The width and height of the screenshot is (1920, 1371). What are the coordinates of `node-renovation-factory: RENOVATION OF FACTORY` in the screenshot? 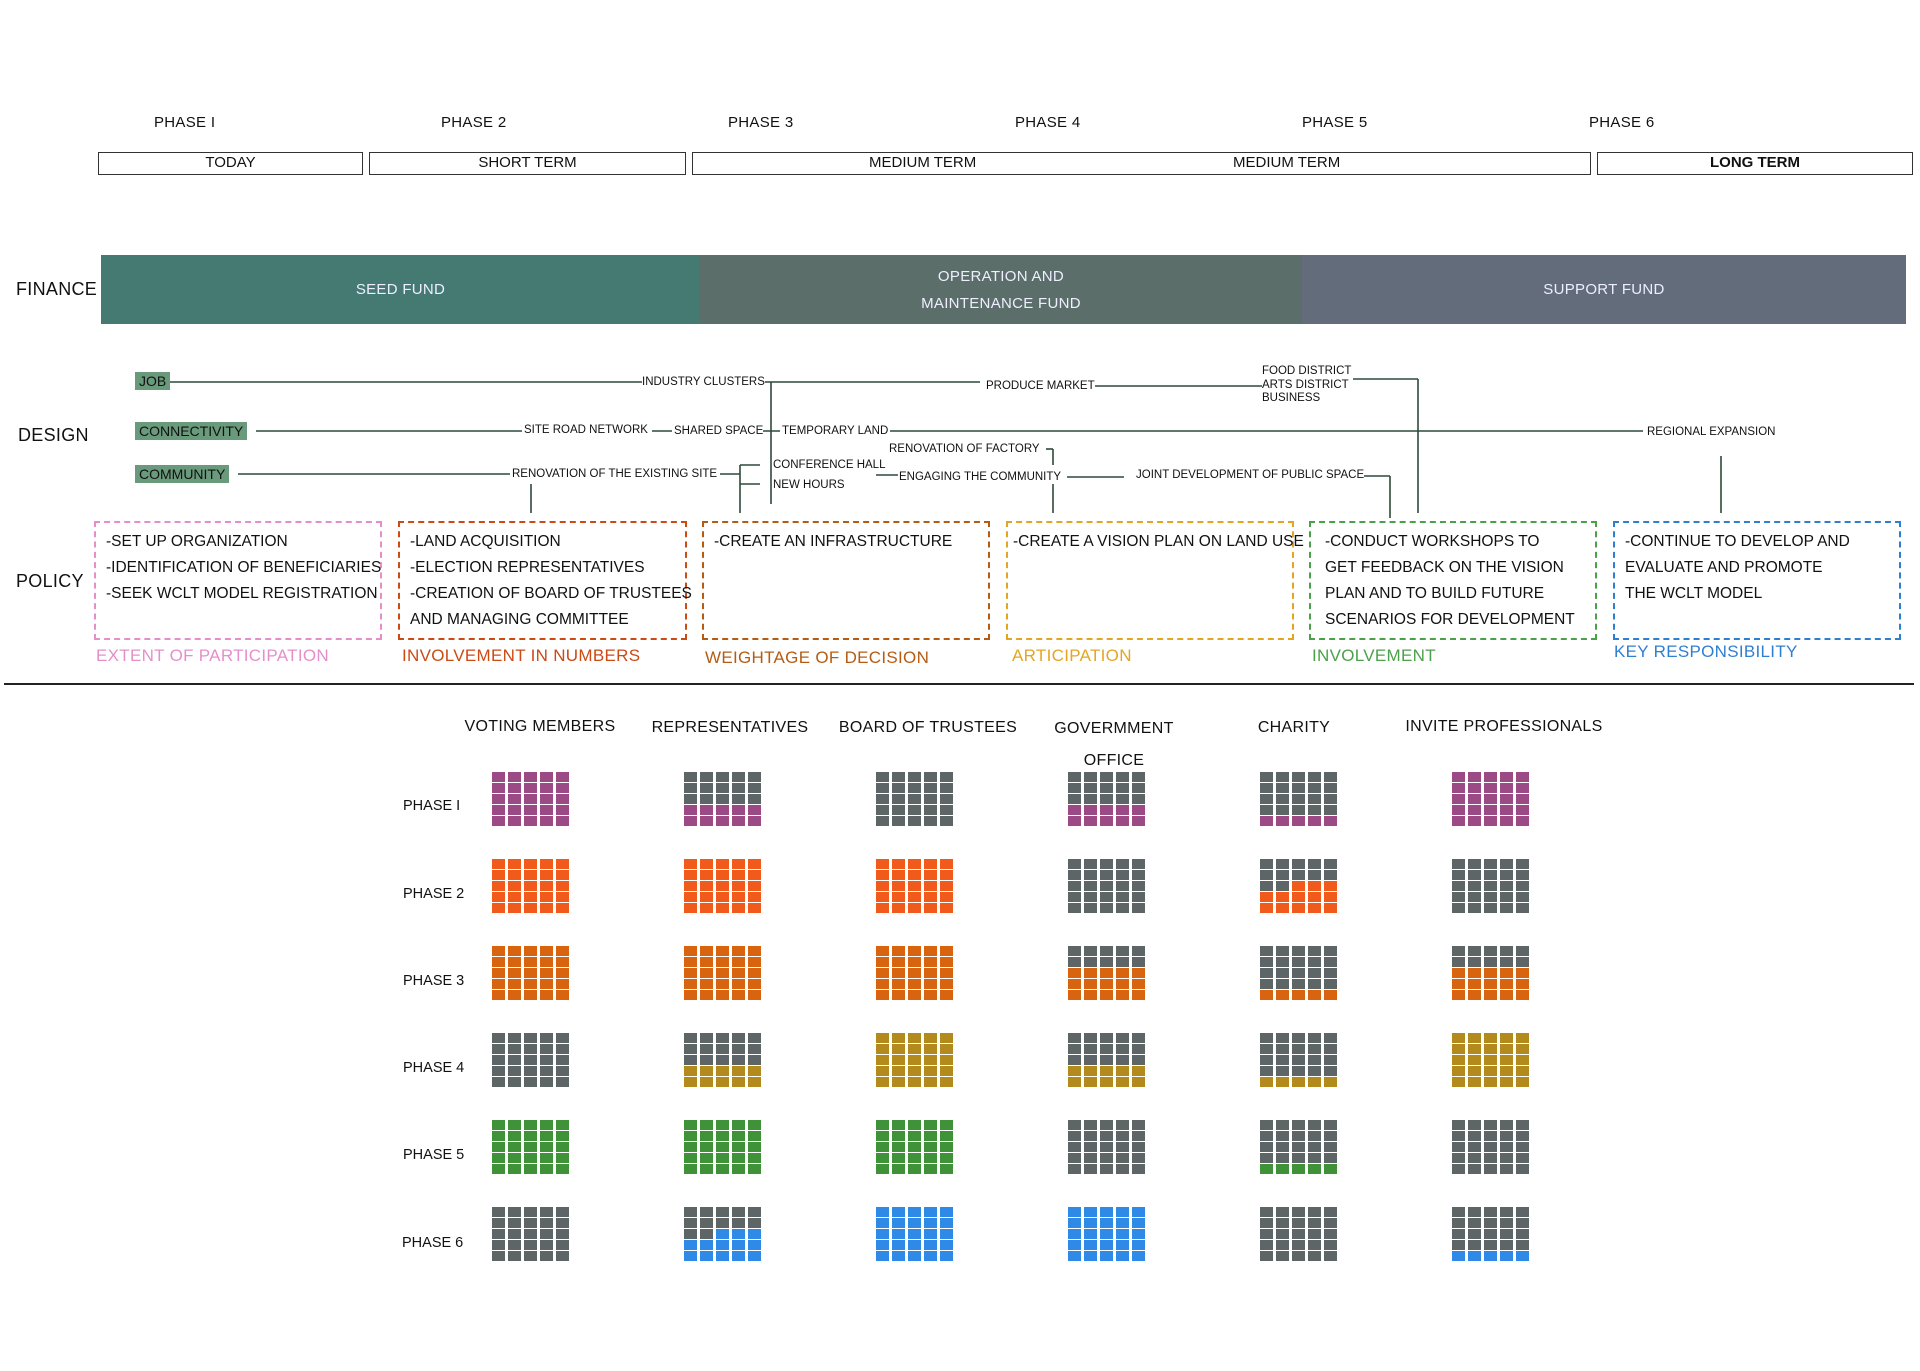 It's located at (964, 449).